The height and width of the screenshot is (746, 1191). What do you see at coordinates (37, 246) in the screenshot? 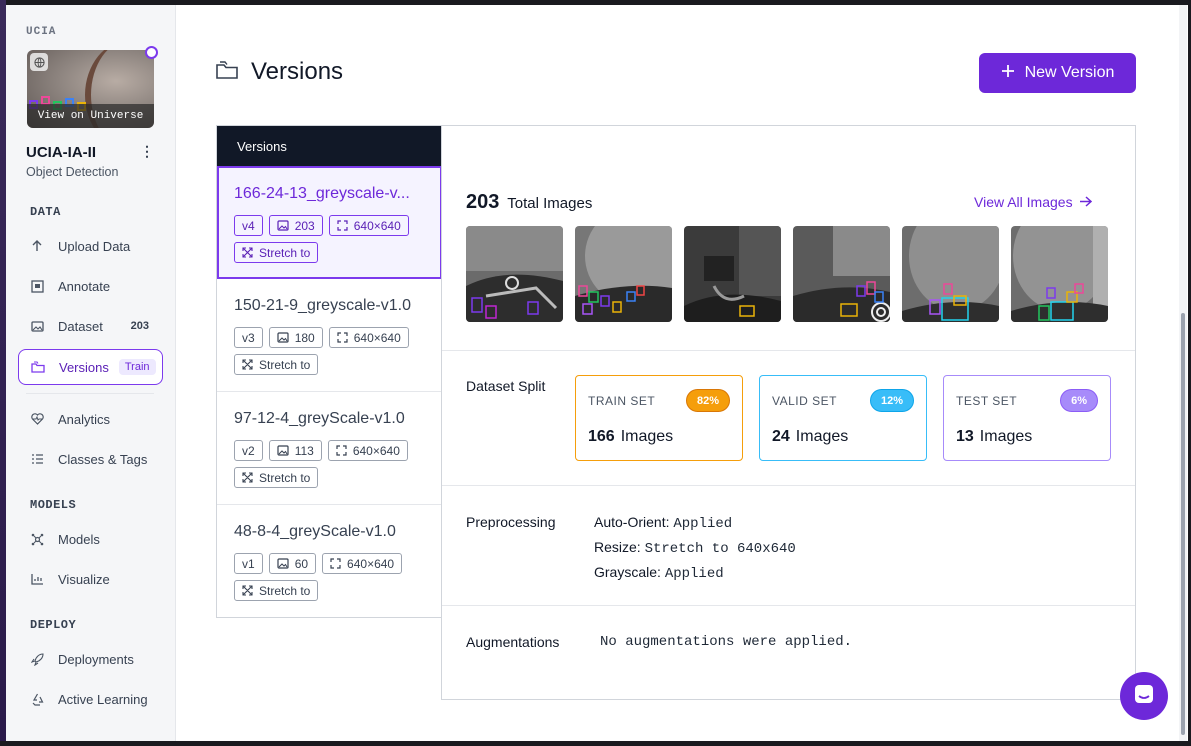
I see `upload-icon` at bounding box center [37, 246].